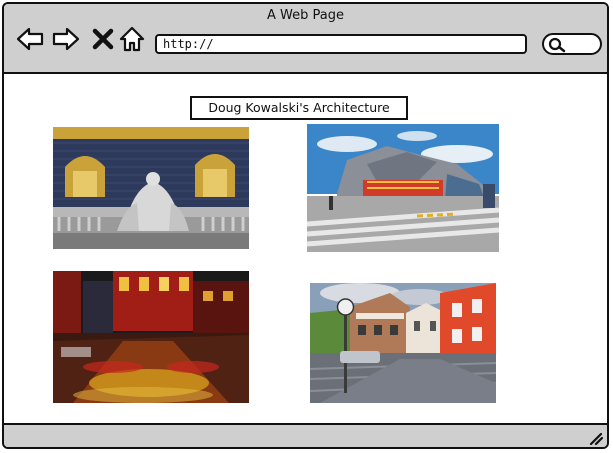 Image resolution: width=613 pixels, height=453 pixels. What do you see at coordinates (103, 39) in the screenshot?
I see `close-x-icon` at bounding box center [103, 39].